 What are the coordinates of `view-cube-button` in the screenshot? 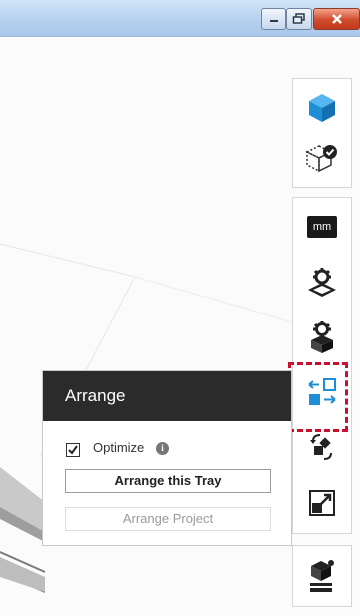 It's located at (322, 108).